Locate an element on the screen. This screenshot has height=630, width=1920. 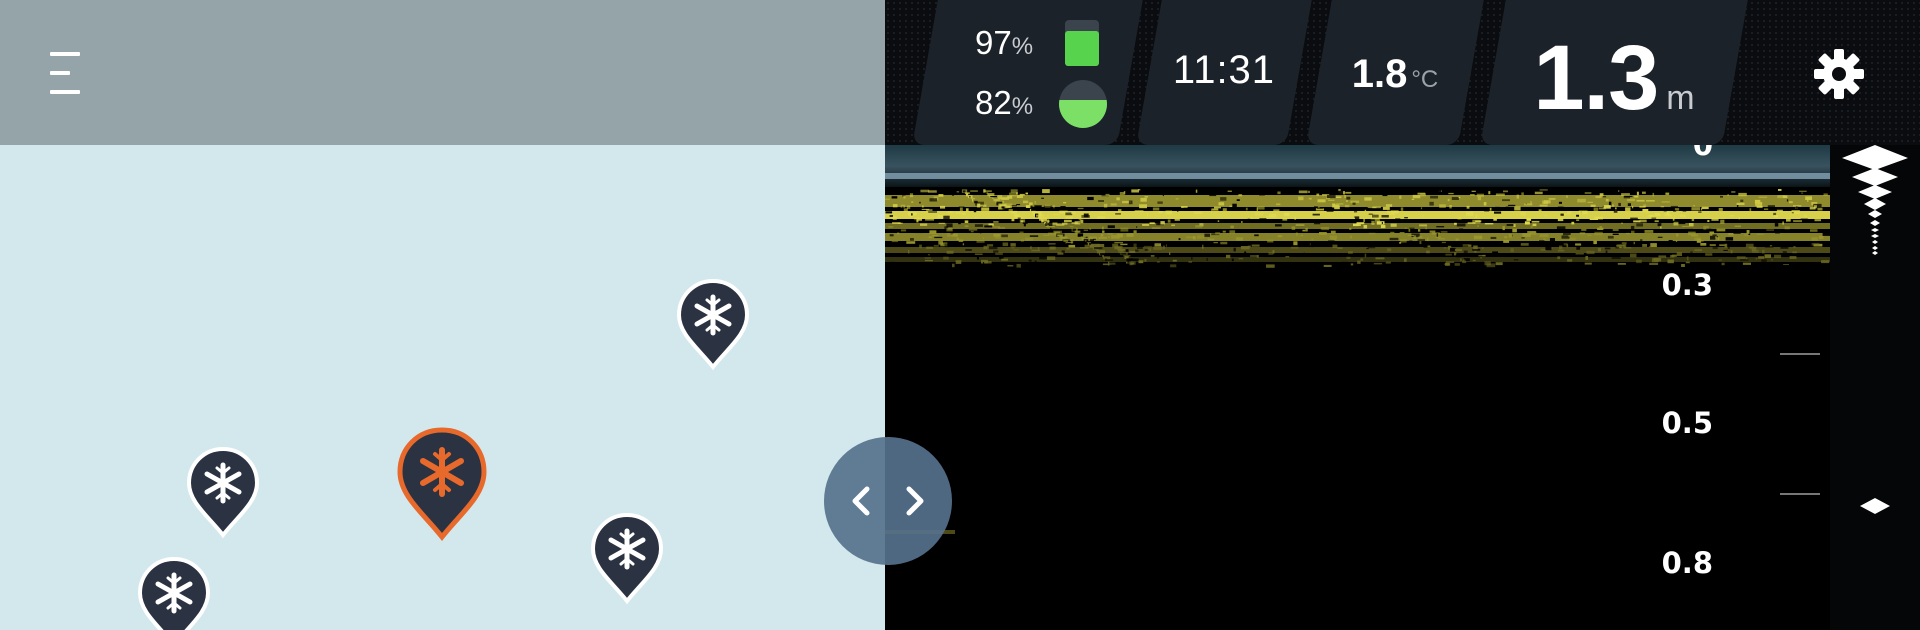
gear-icon is located at coordinates (1839, 74).